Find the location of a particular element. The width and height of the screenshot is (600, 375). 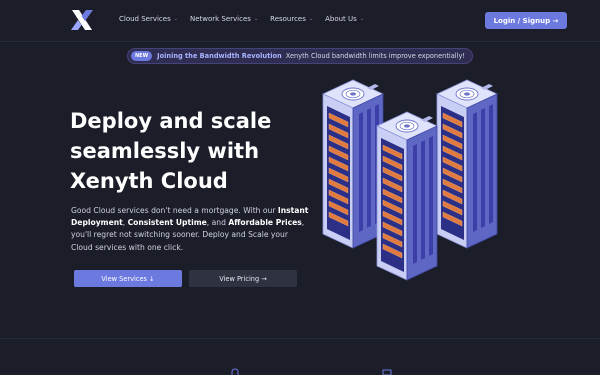

nav-resources: Resources ⌄ is located at coordinates (291, 19).